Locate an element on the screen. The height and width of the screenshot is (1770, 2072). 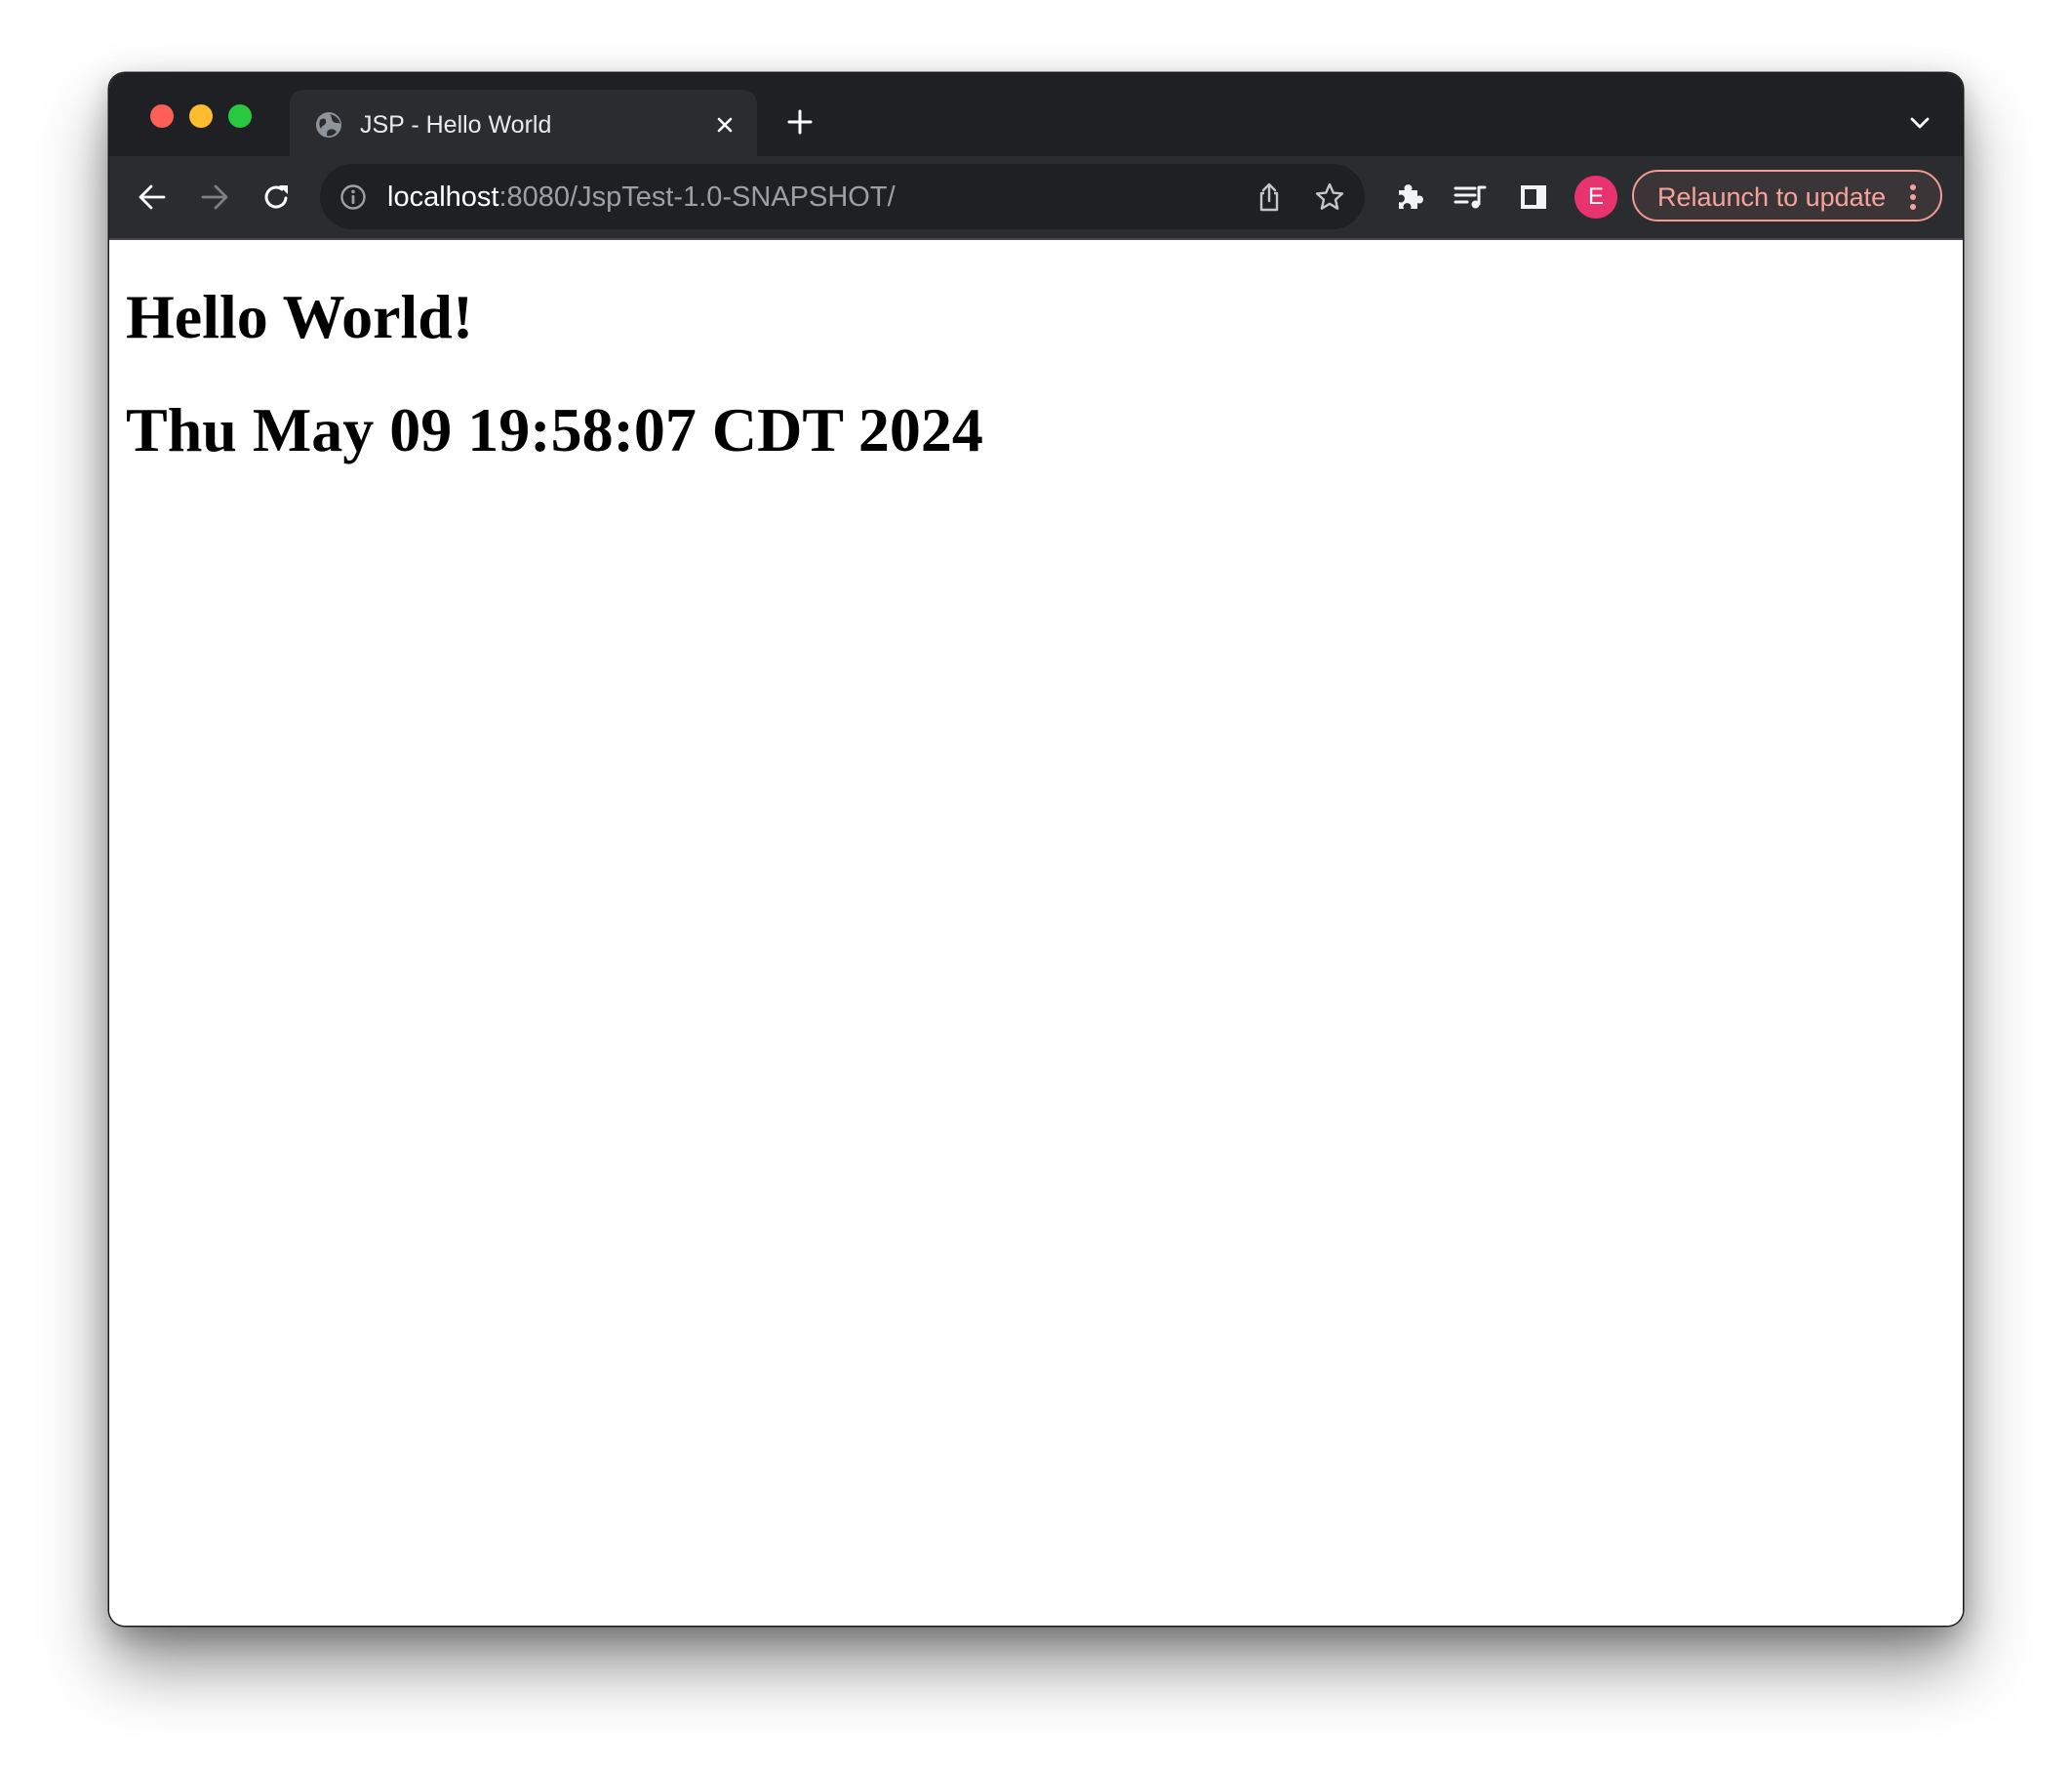
url-text: localhost:8080/JspTest-1.0-SNAPSHOT/ is located at coordinates (641, 197).